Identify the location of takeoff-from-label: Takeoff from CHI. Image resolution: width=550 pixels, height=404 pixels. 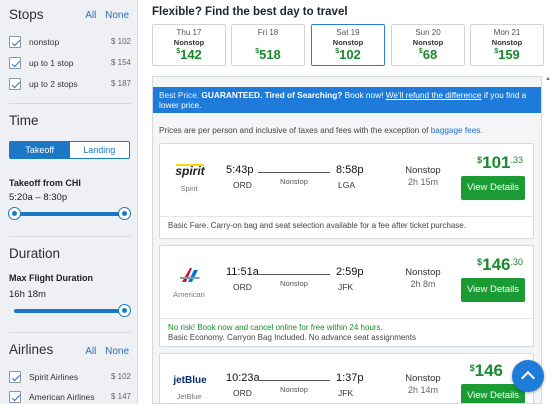
(45, 183).